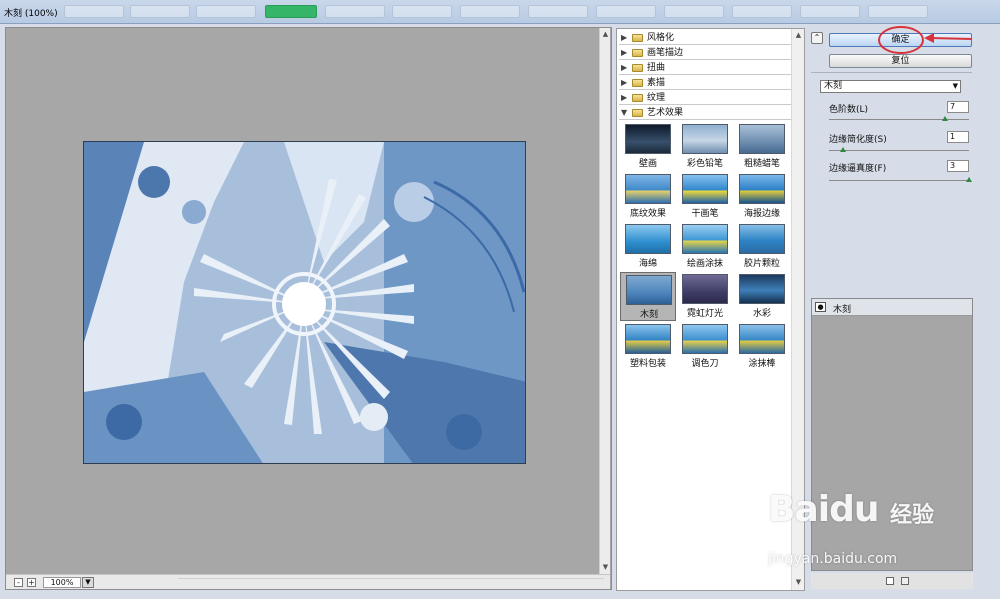 This screenshot has height=599, width=1000. I want to click on filter-thumb-film-grain: 胶片颗粒, so click(762, 246).